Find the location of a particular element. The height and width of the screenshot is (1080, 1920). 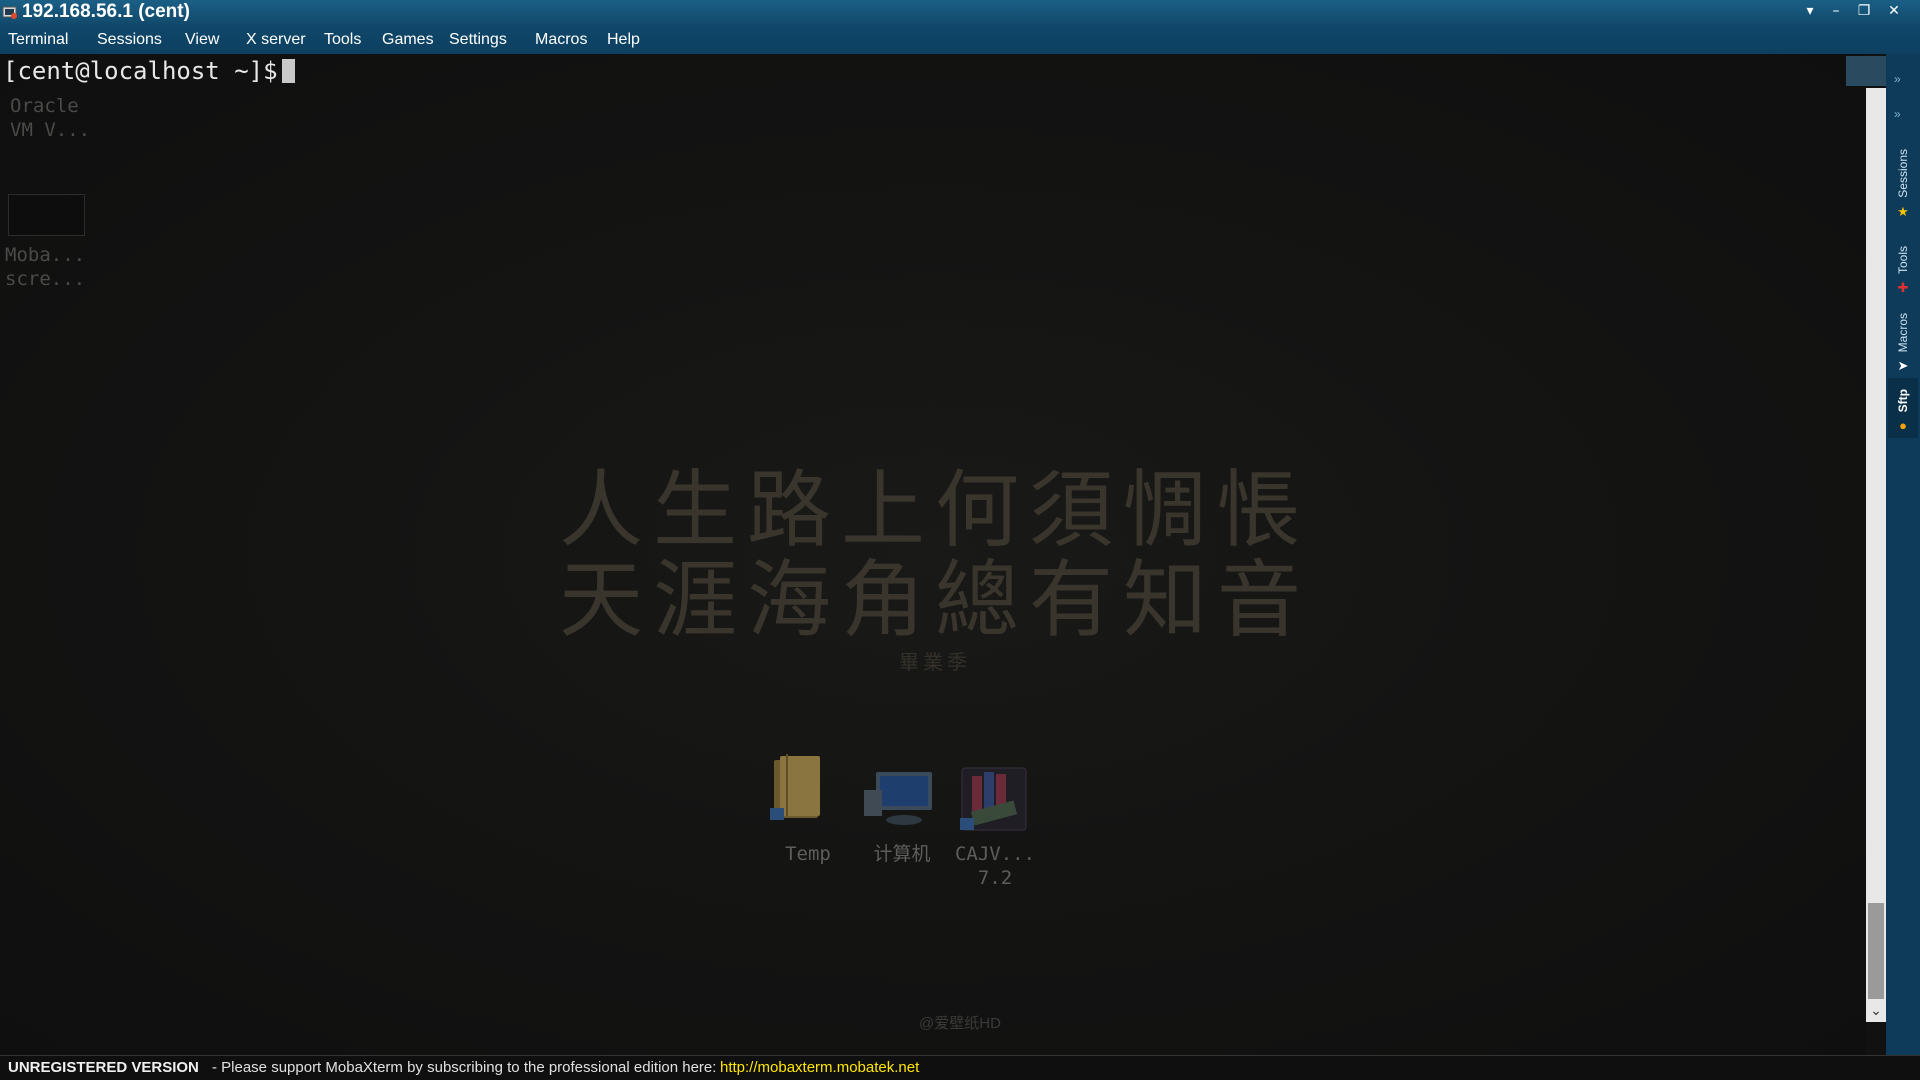

chevron-down-icon: ▾ is located at coordinates (1810, 11).